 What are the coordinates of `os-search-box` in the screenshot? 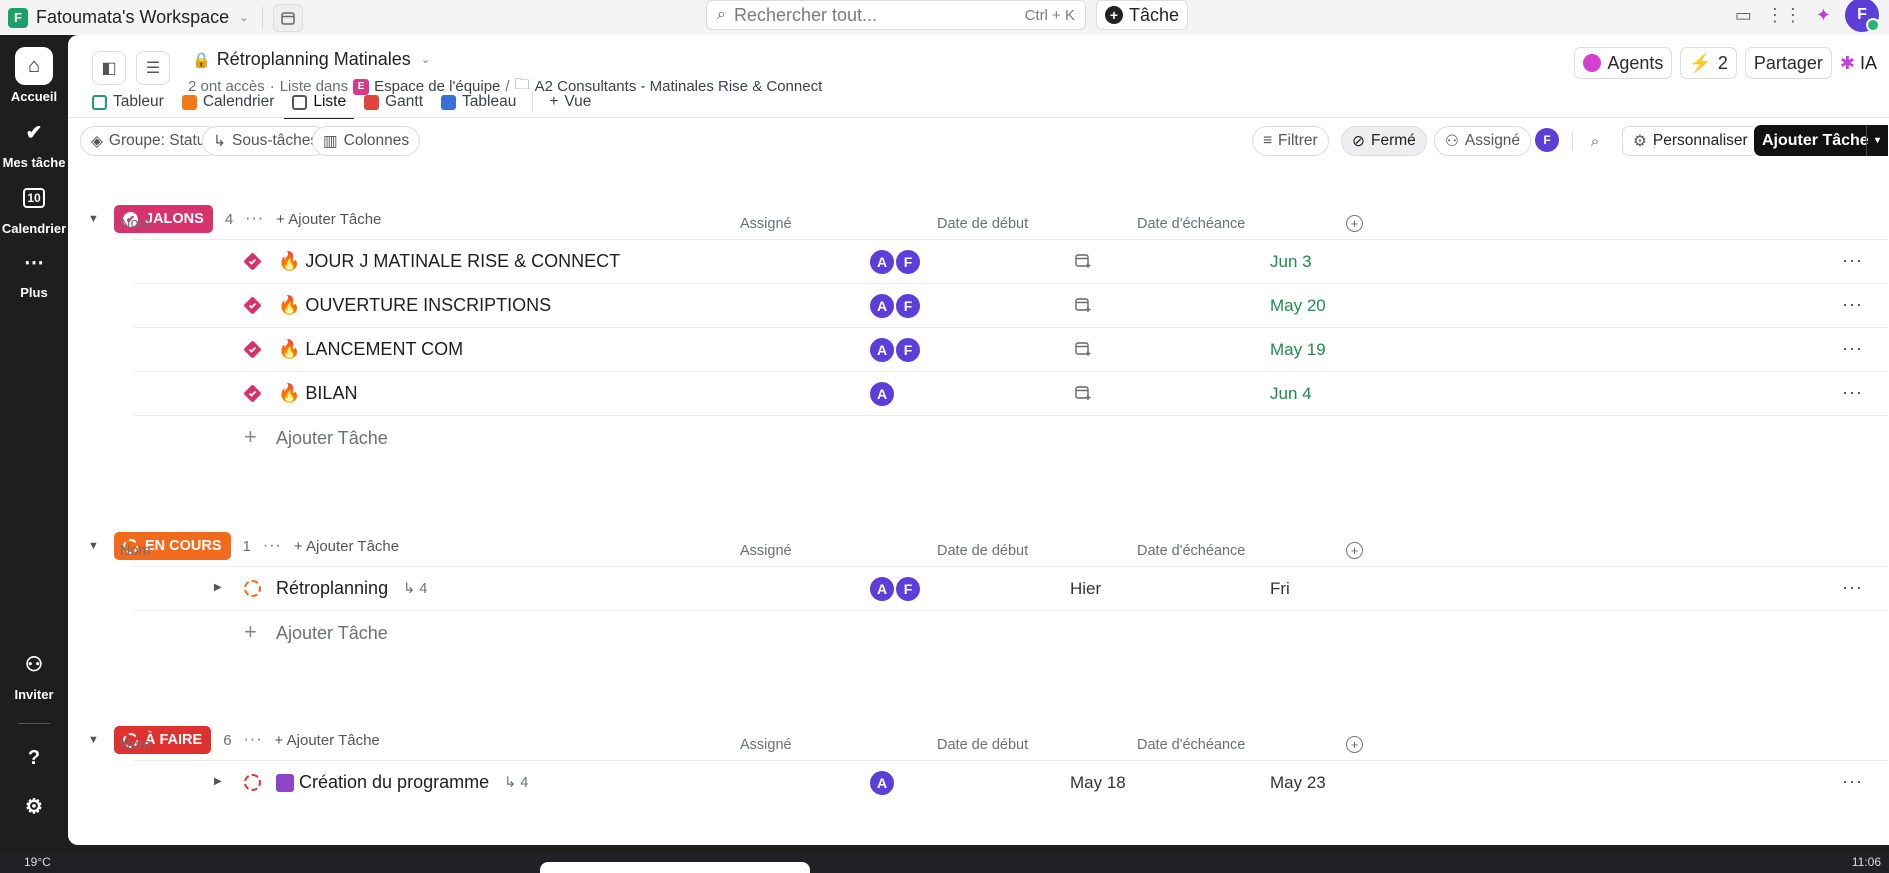 It's located at (675, 867).